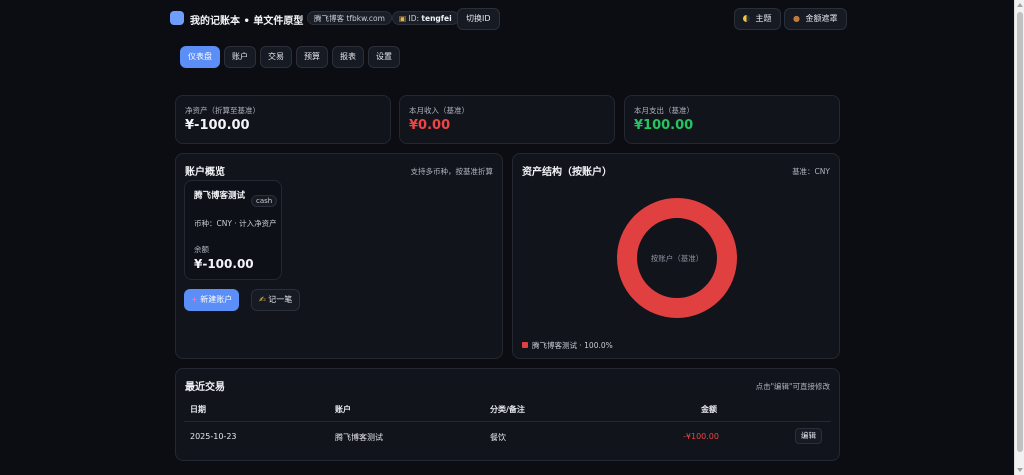 This screenshot has height=475, width=1024. Describe the element at coordinates (280, 299) in the screenshot. I see `record-label: 记一笔` at that location.